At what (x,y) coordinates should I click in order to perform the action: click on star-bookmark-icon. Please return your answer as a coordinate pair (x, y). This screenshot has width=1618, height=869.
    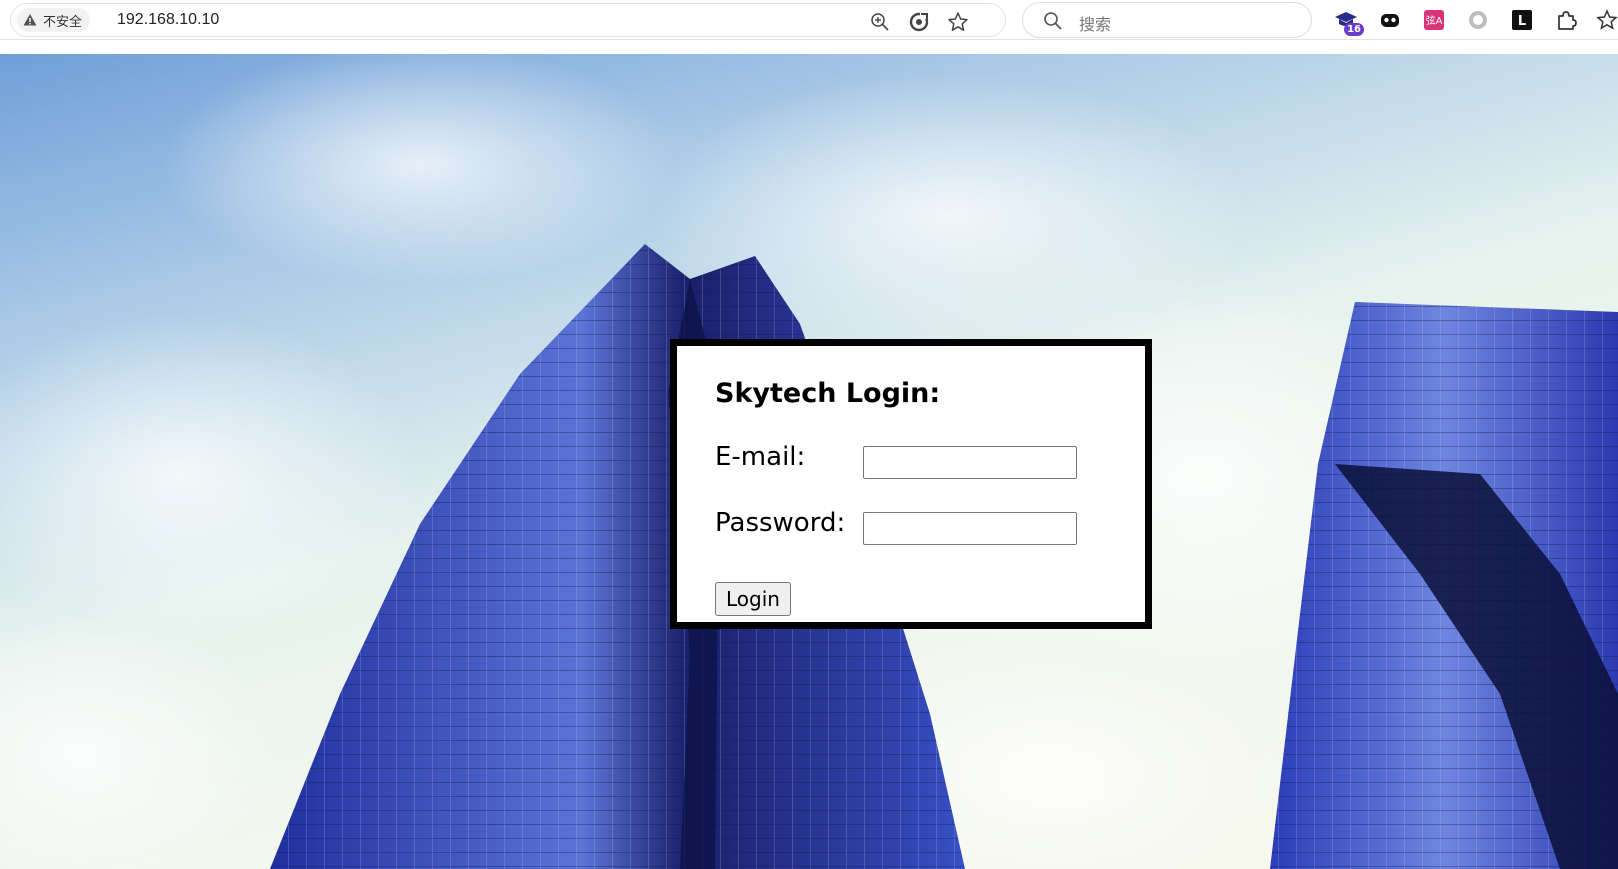
    Looking at the image, I should click on (958, 22).